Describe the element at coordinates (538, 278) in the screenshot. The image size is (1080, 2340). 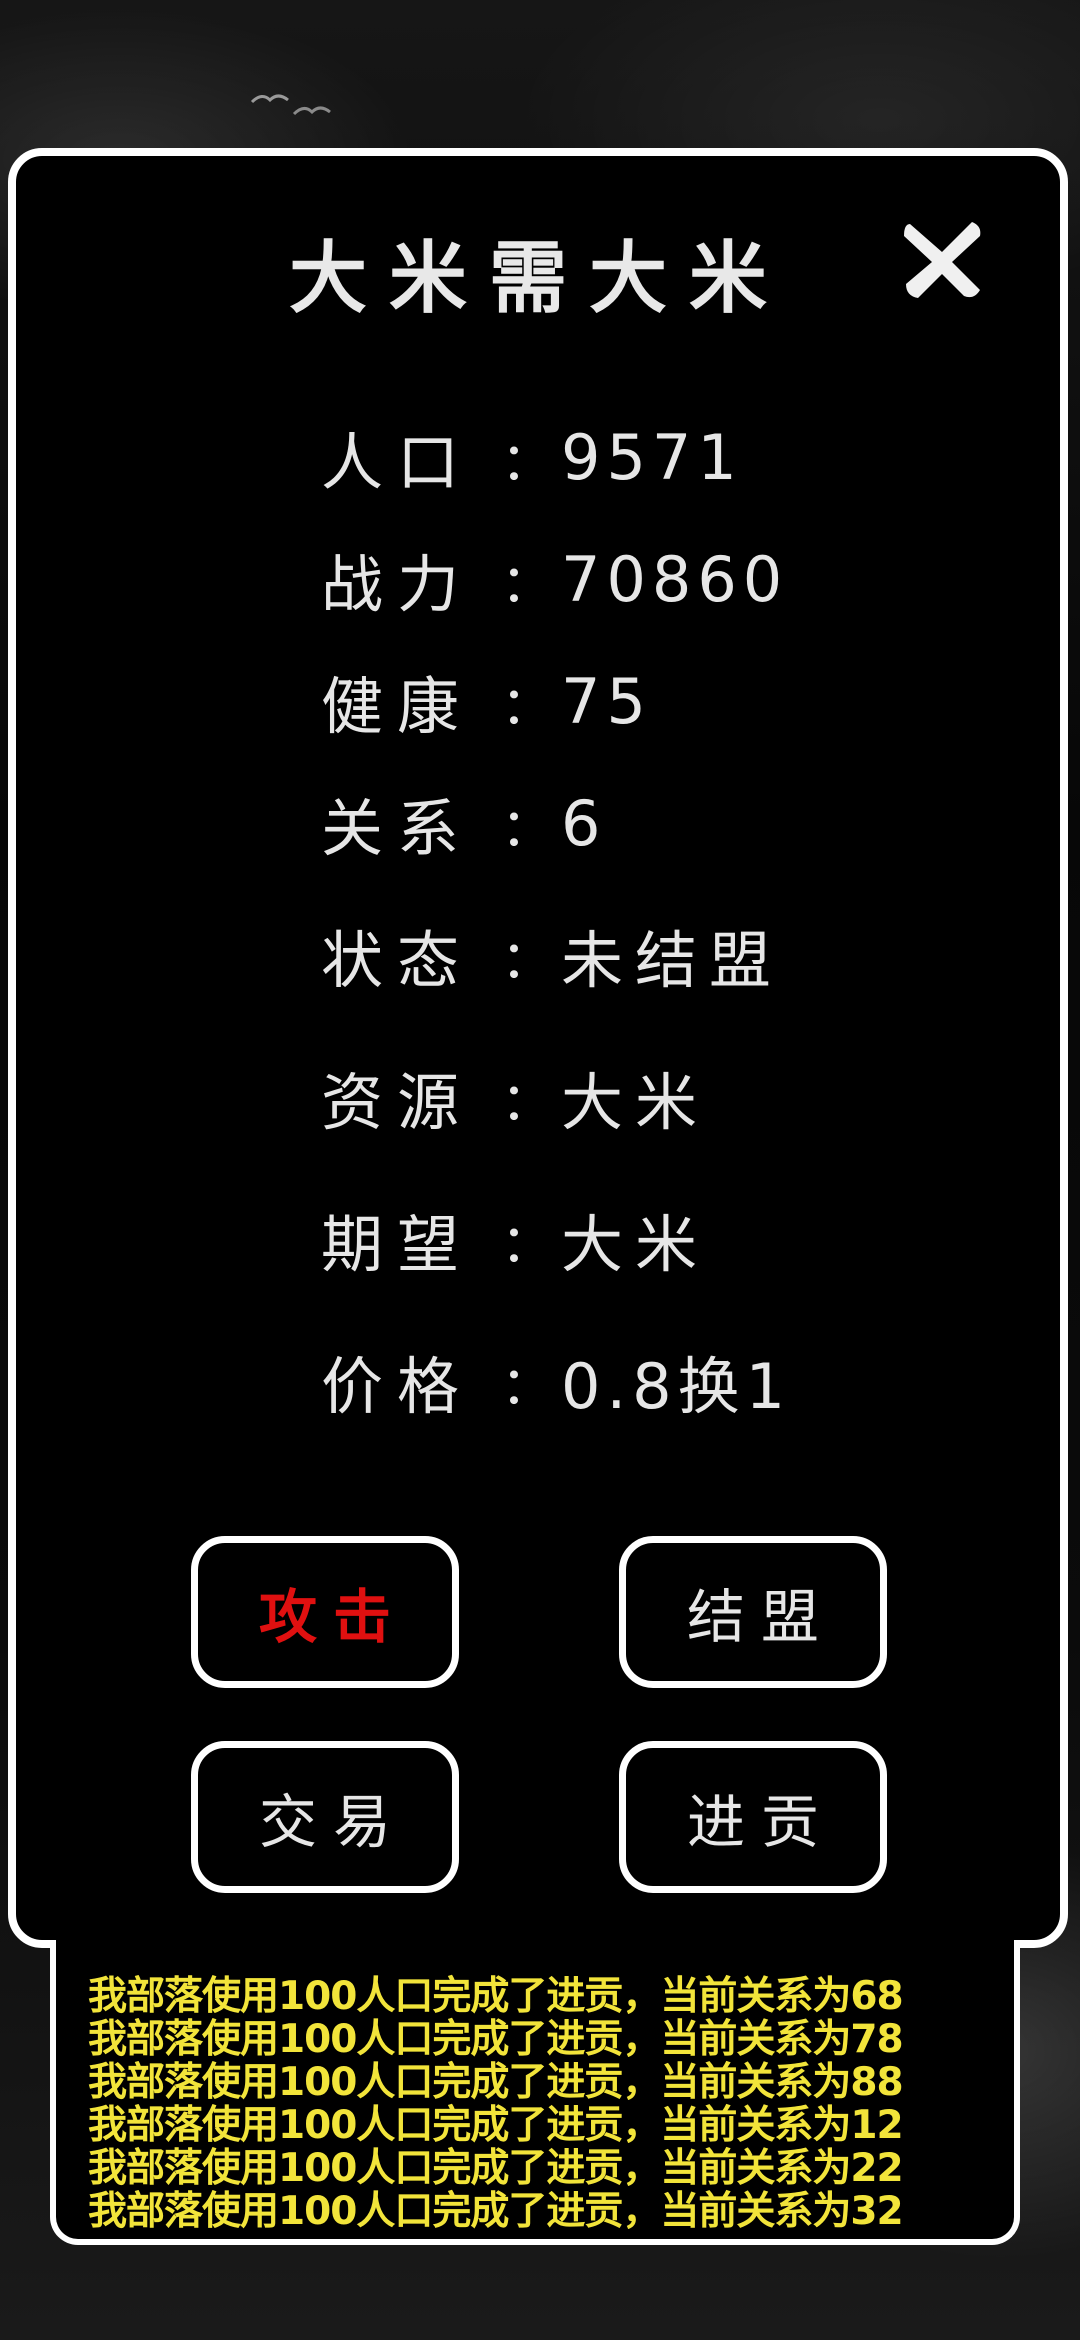
I see `tribe-name-title: 大米需大米` at that location.